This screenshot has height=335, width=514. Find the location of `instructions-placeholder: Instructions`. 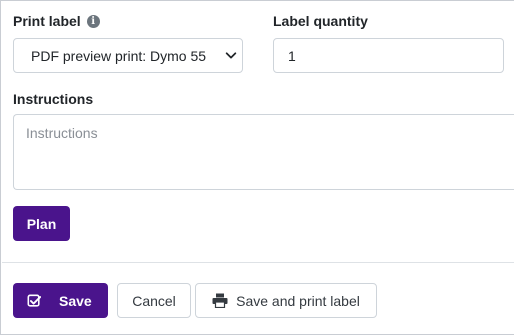

instructions-placeholder: Instructions is located at coordinates (62, 133).